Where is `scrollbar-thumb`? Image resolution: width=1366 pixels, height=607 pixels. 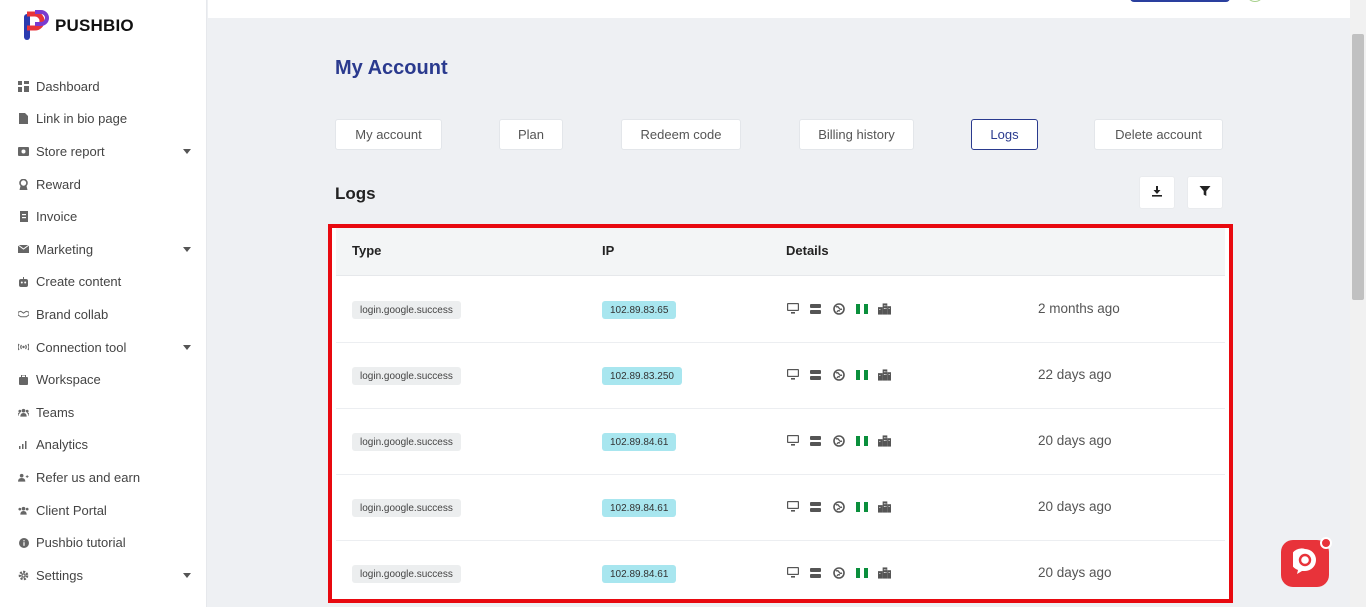
scrollbar-thumb is located at coordinates (1358, 167).